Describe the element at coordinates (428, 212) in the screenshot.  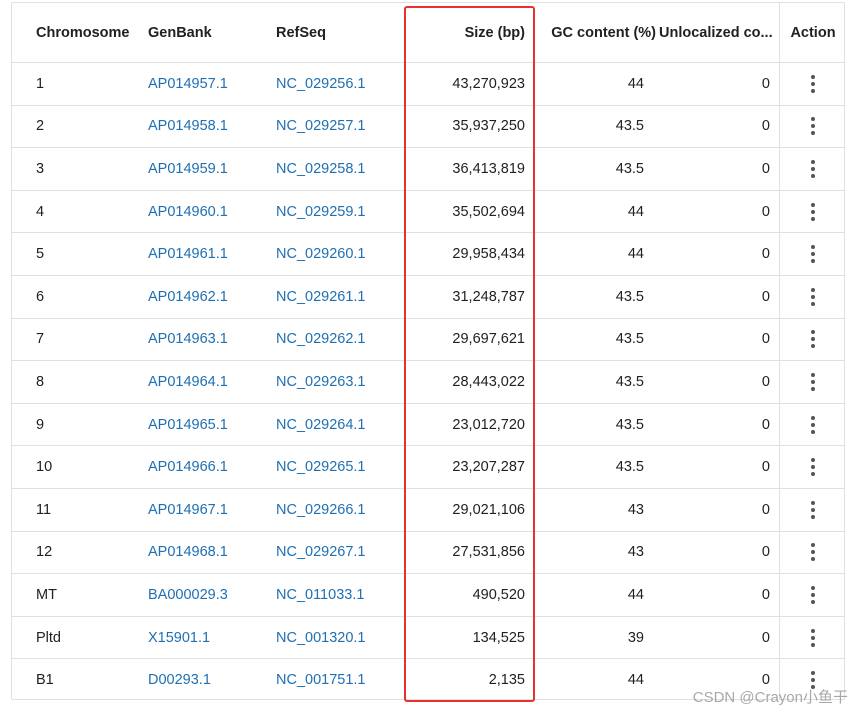
I see `table-row: 4 AP014960.1 NC_029259.1 35,502,694 44 0` at that location.